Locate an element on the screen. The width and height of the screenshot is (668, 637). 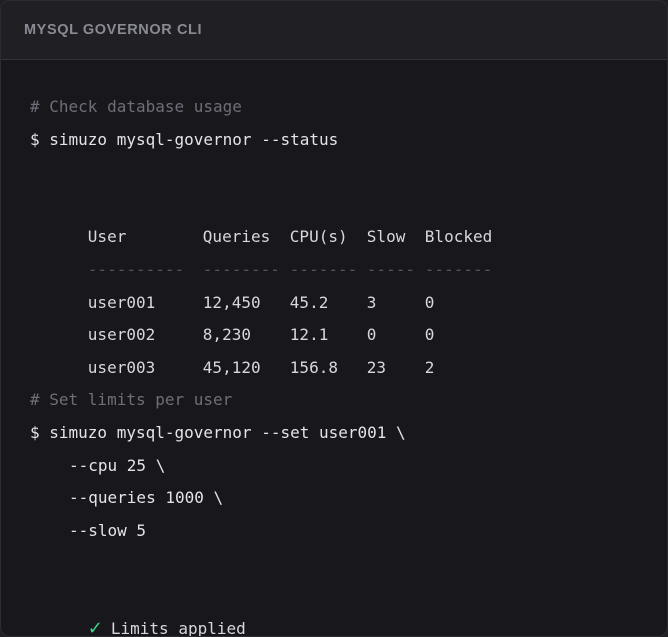
comment-check-usage: # Check database usage is located at coordinates (136, 106).